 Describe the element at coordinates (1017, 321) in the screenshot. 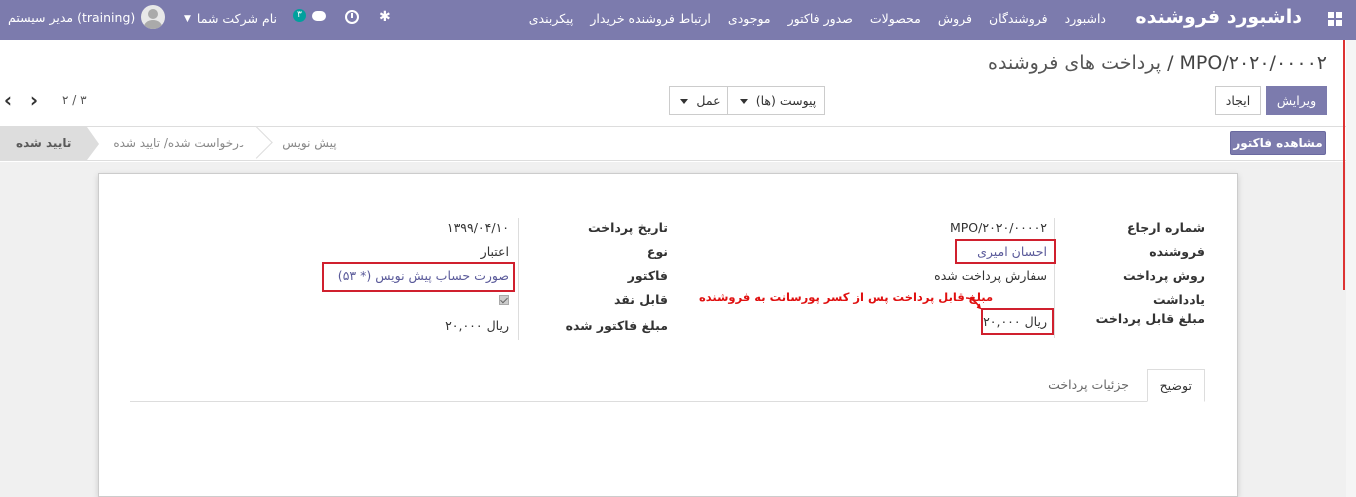

I see `payable-highlight` at that location.